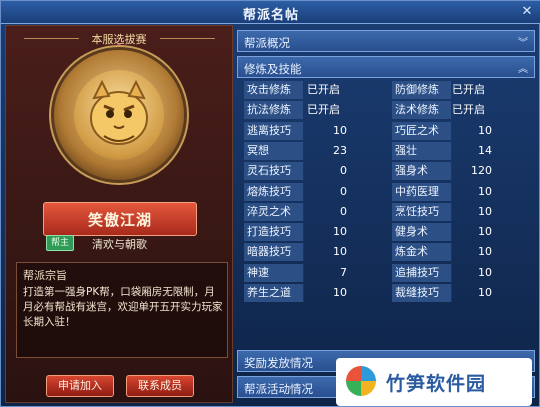  What do you see at coordinates (481, 171) in the screenshot?
I see `skill-value: 120` at bounding box center [481, 171].